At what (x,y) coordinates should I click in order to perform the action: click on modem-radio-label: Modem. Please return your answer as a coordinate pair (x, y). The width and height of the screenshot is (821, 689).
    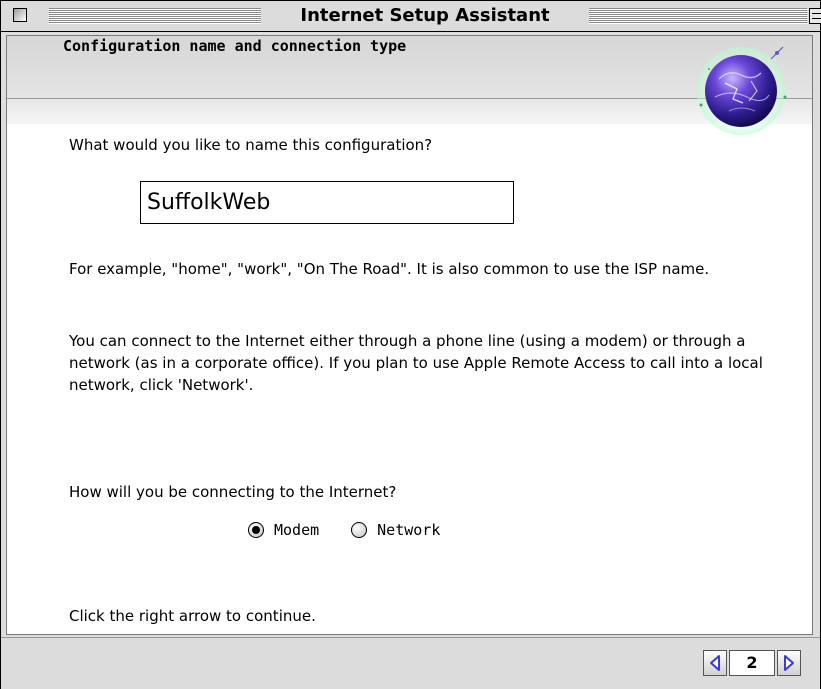
    Looking at the image, I should click on (296, 530).